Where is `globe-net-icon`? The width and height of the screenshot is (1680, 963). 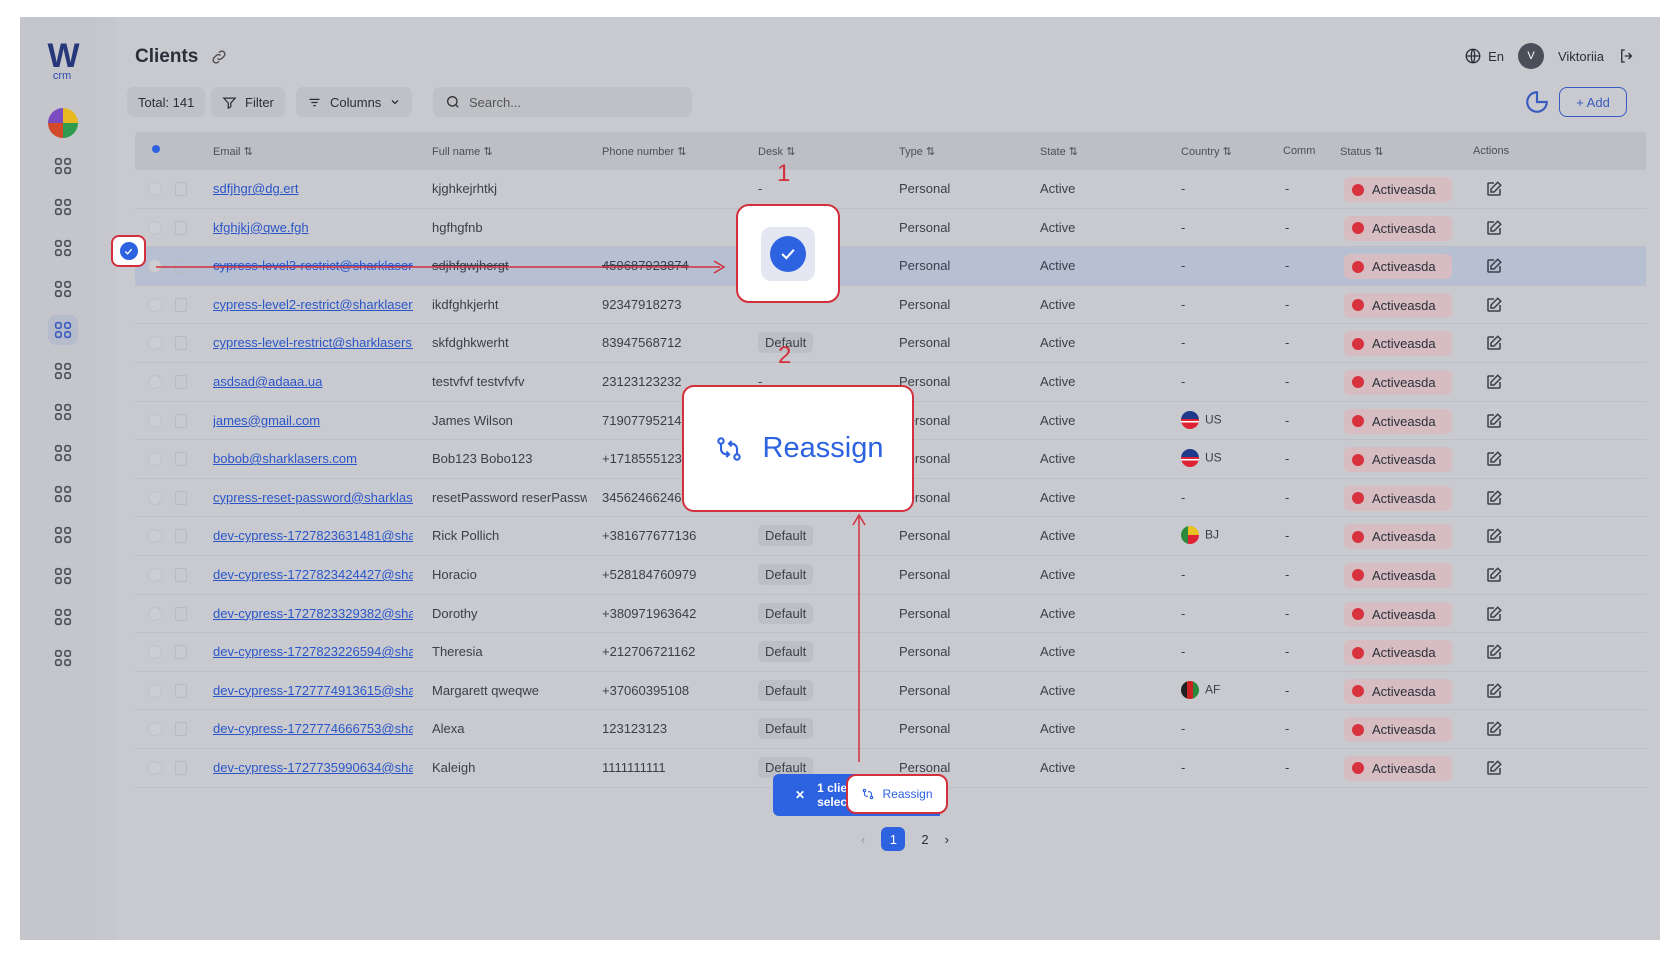 globe-net-icon is located at coordinates (63, 576).